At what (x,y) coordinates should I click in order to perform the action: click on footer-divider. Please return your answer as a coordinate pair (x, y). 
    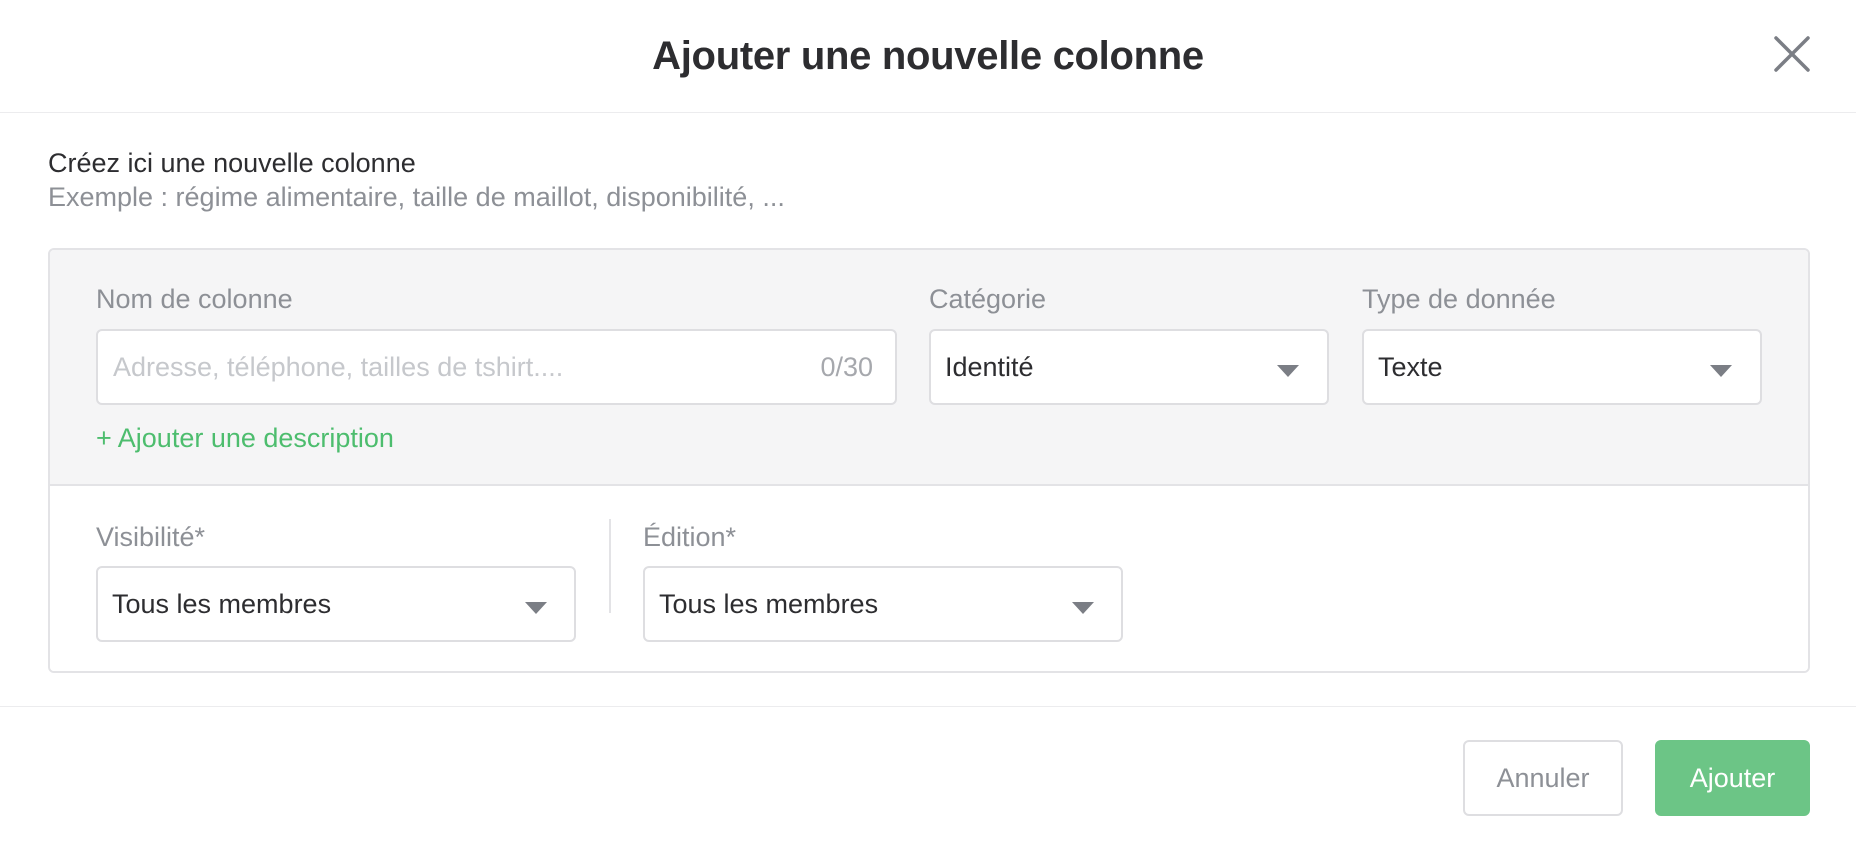
    Looking at the image, I should click on (928, 706).